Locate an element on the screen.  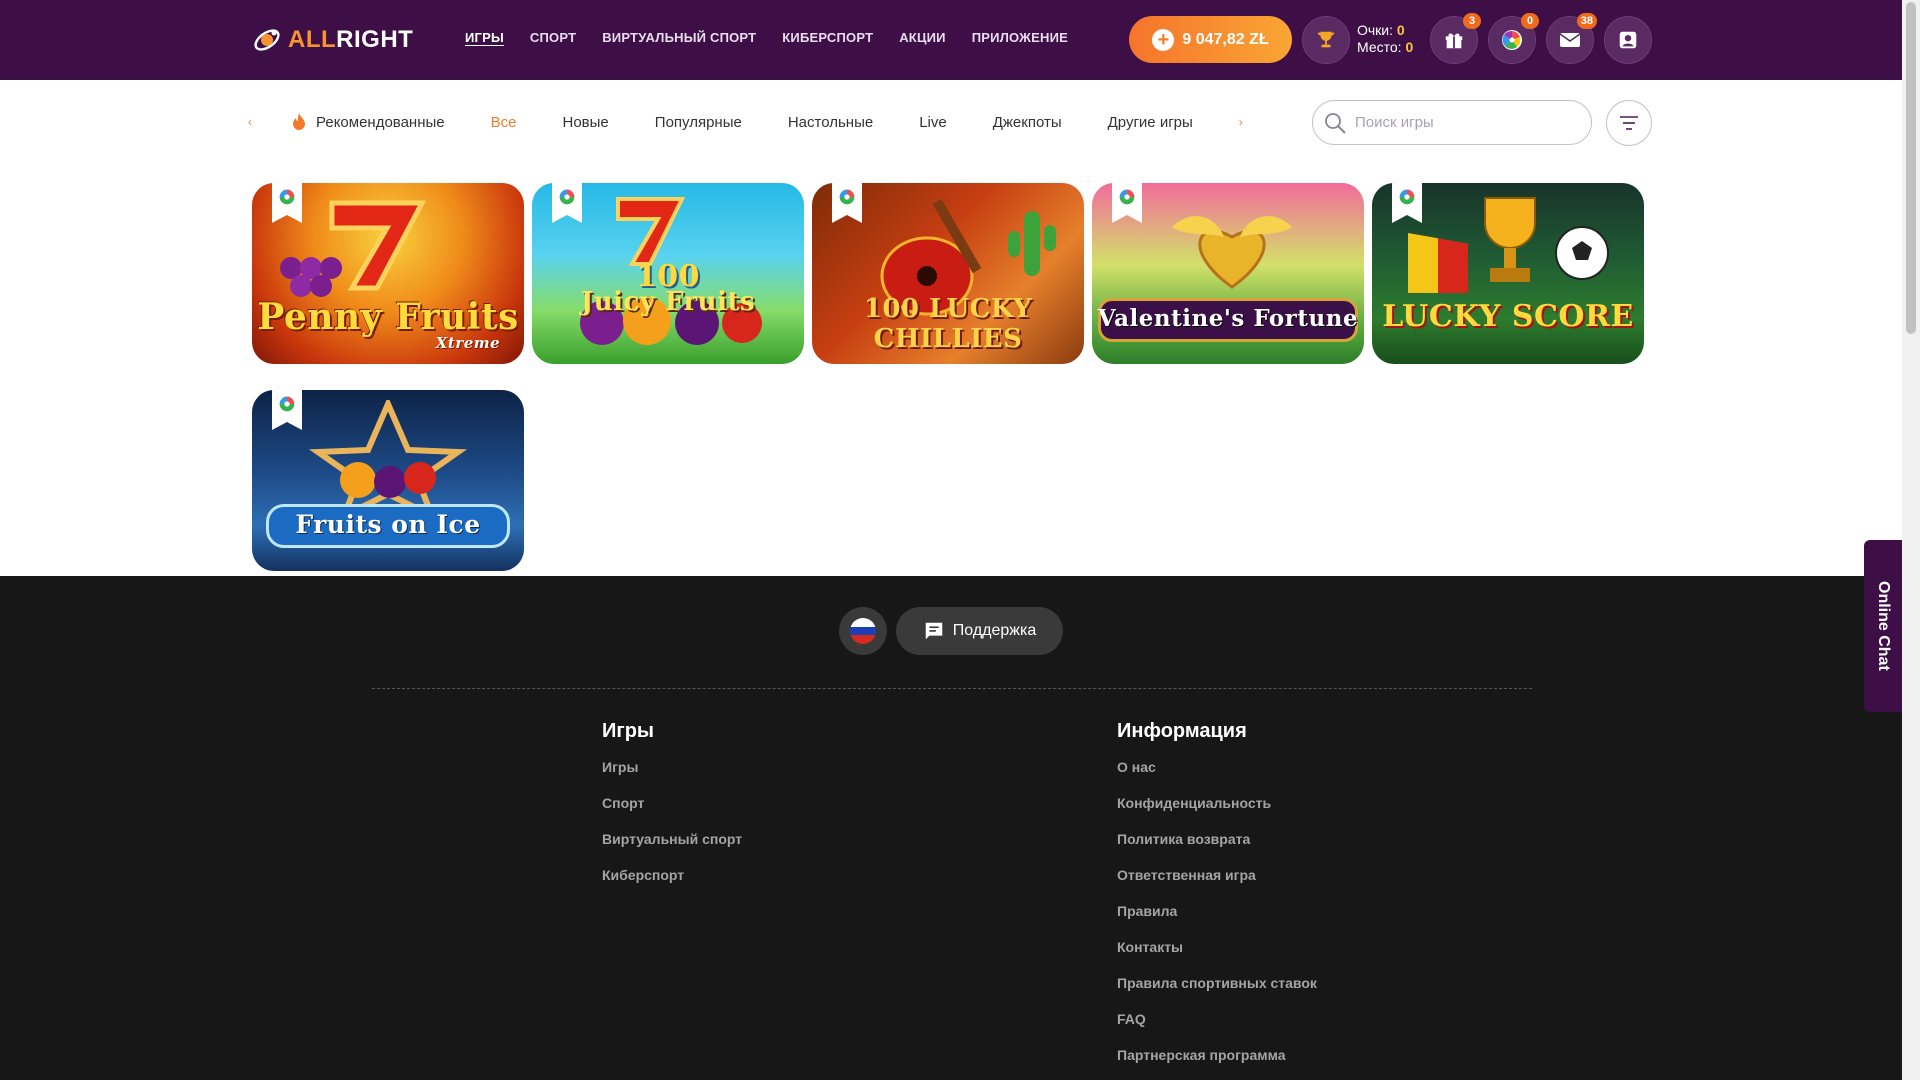
gifts-button: 3 is located at coordinates (1455, 38).